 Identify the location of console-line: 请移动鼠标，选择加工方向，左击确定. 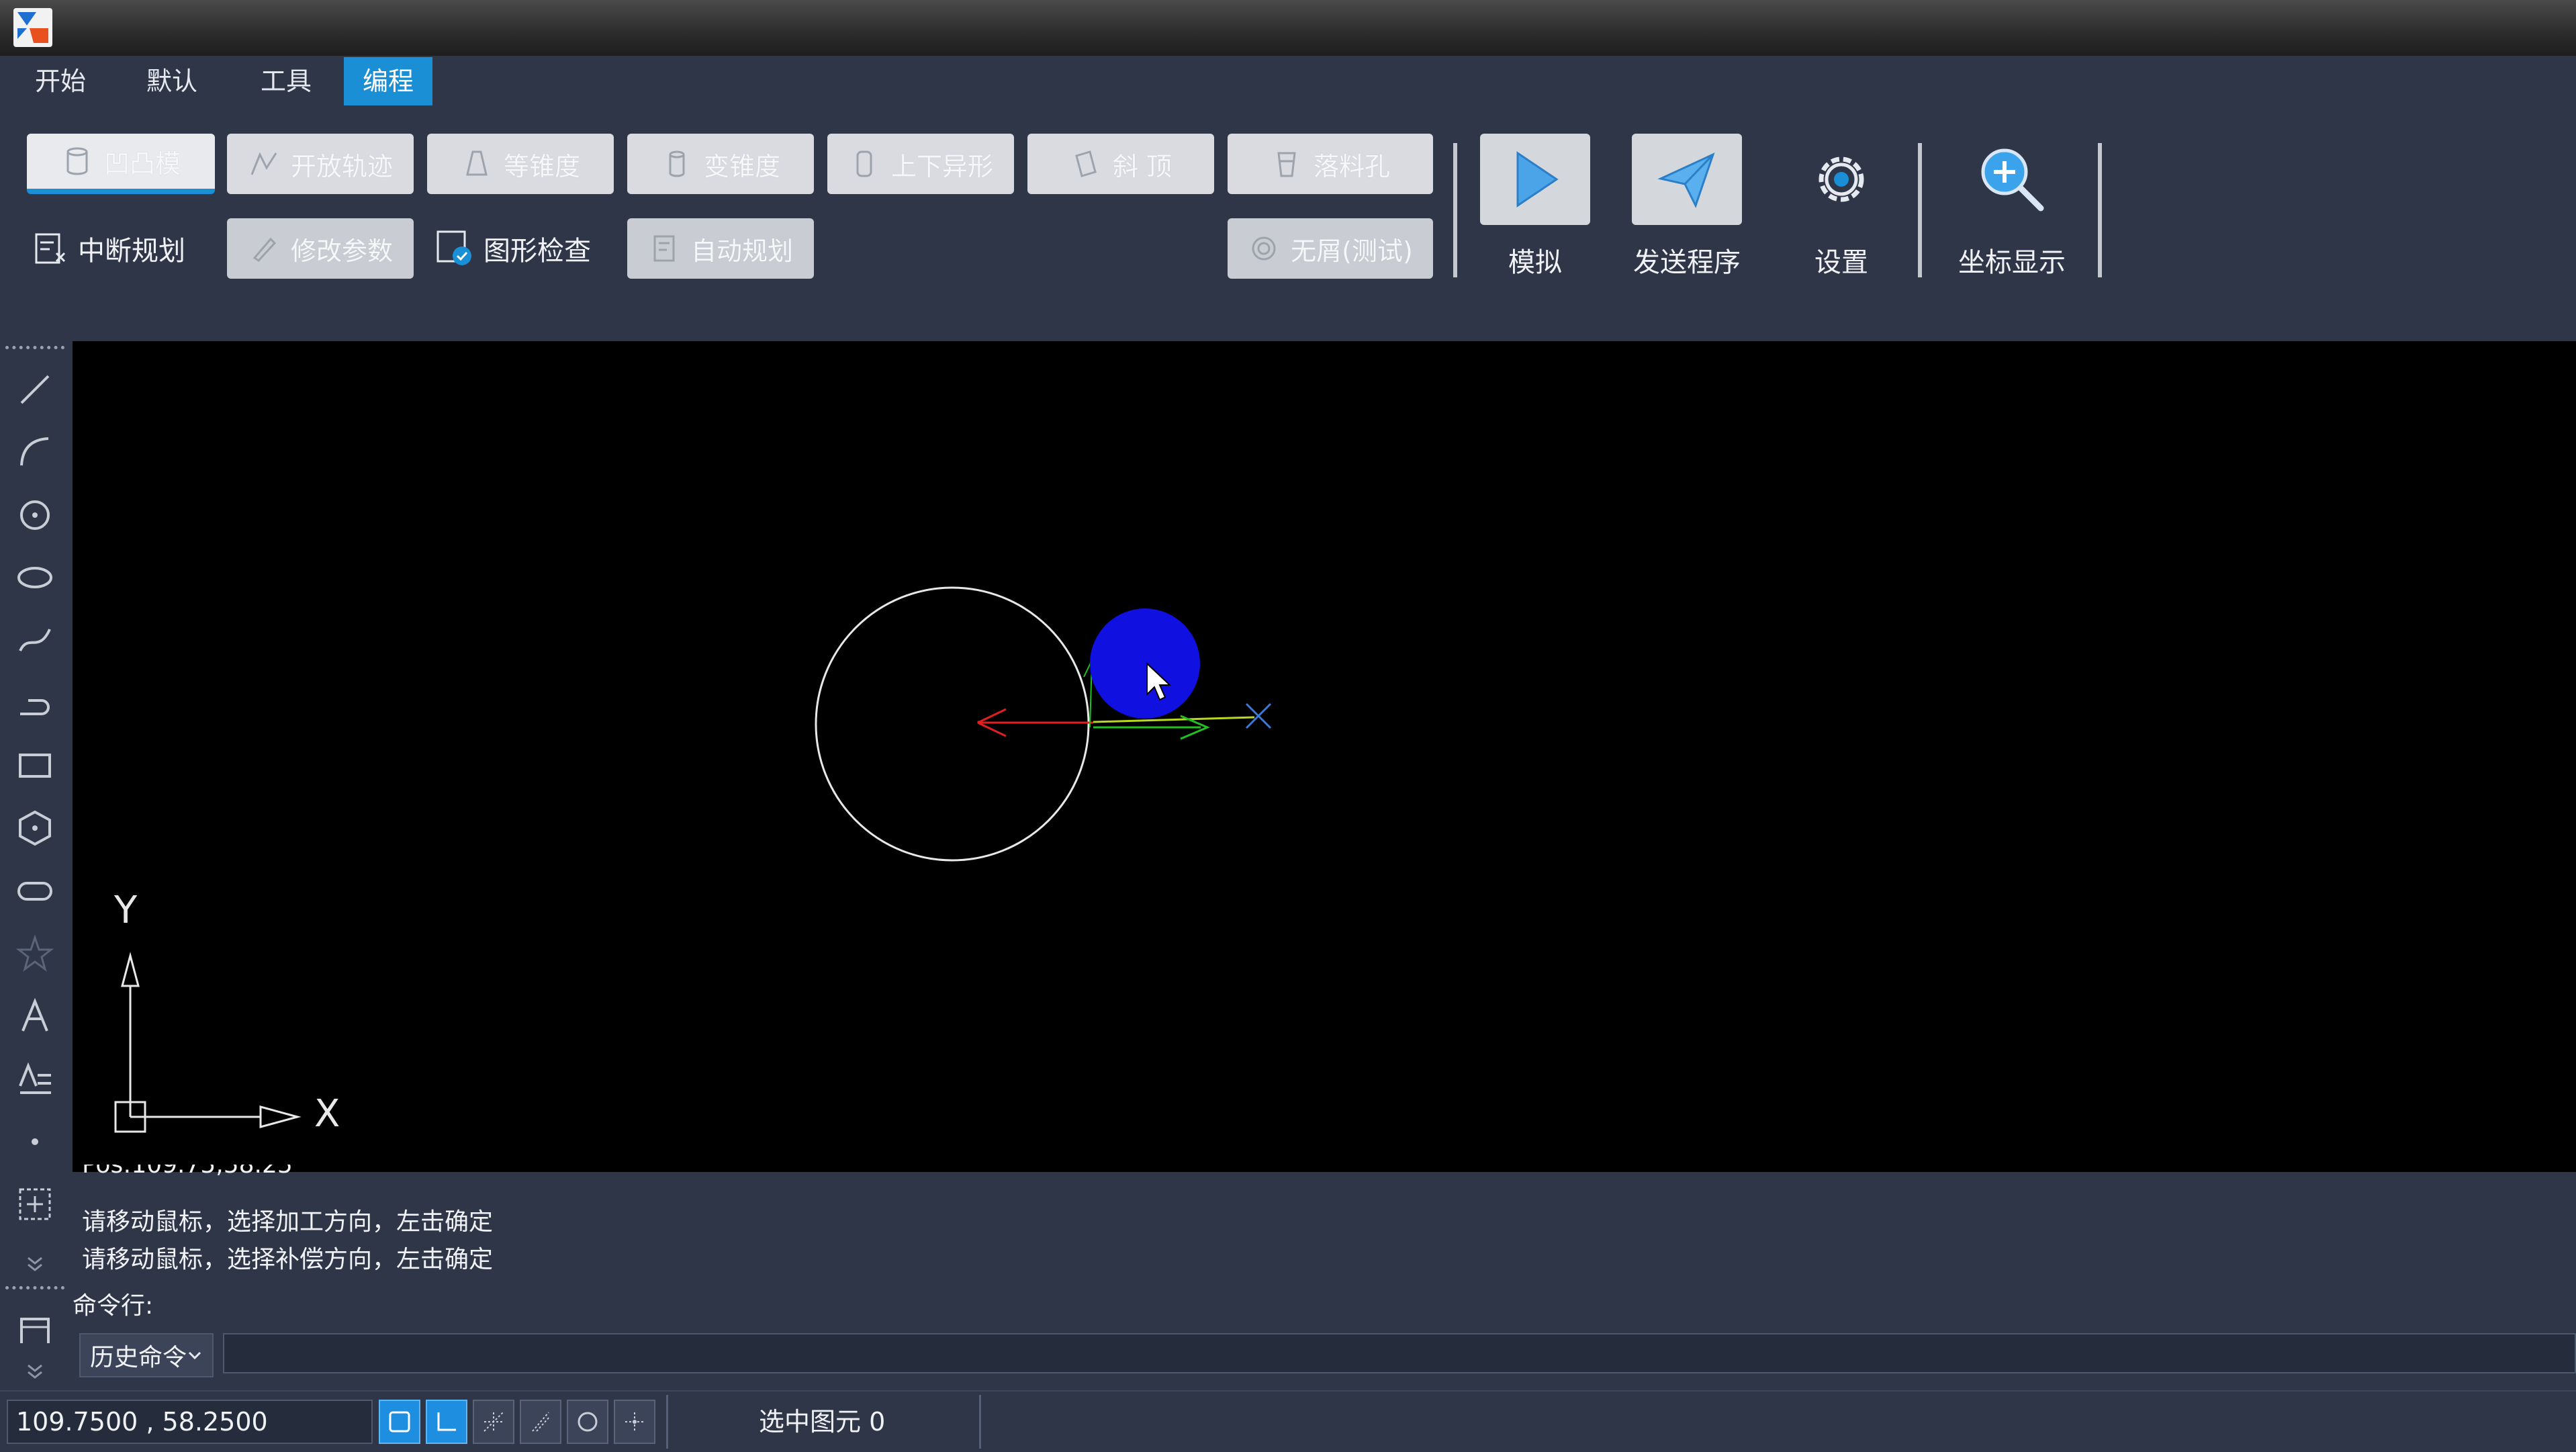
(288, 1222).